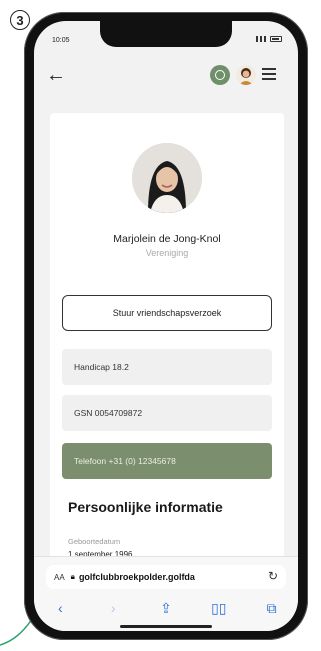  I want to click on profile-name: Marjolein de Jong-Knol, so click(167, 239).